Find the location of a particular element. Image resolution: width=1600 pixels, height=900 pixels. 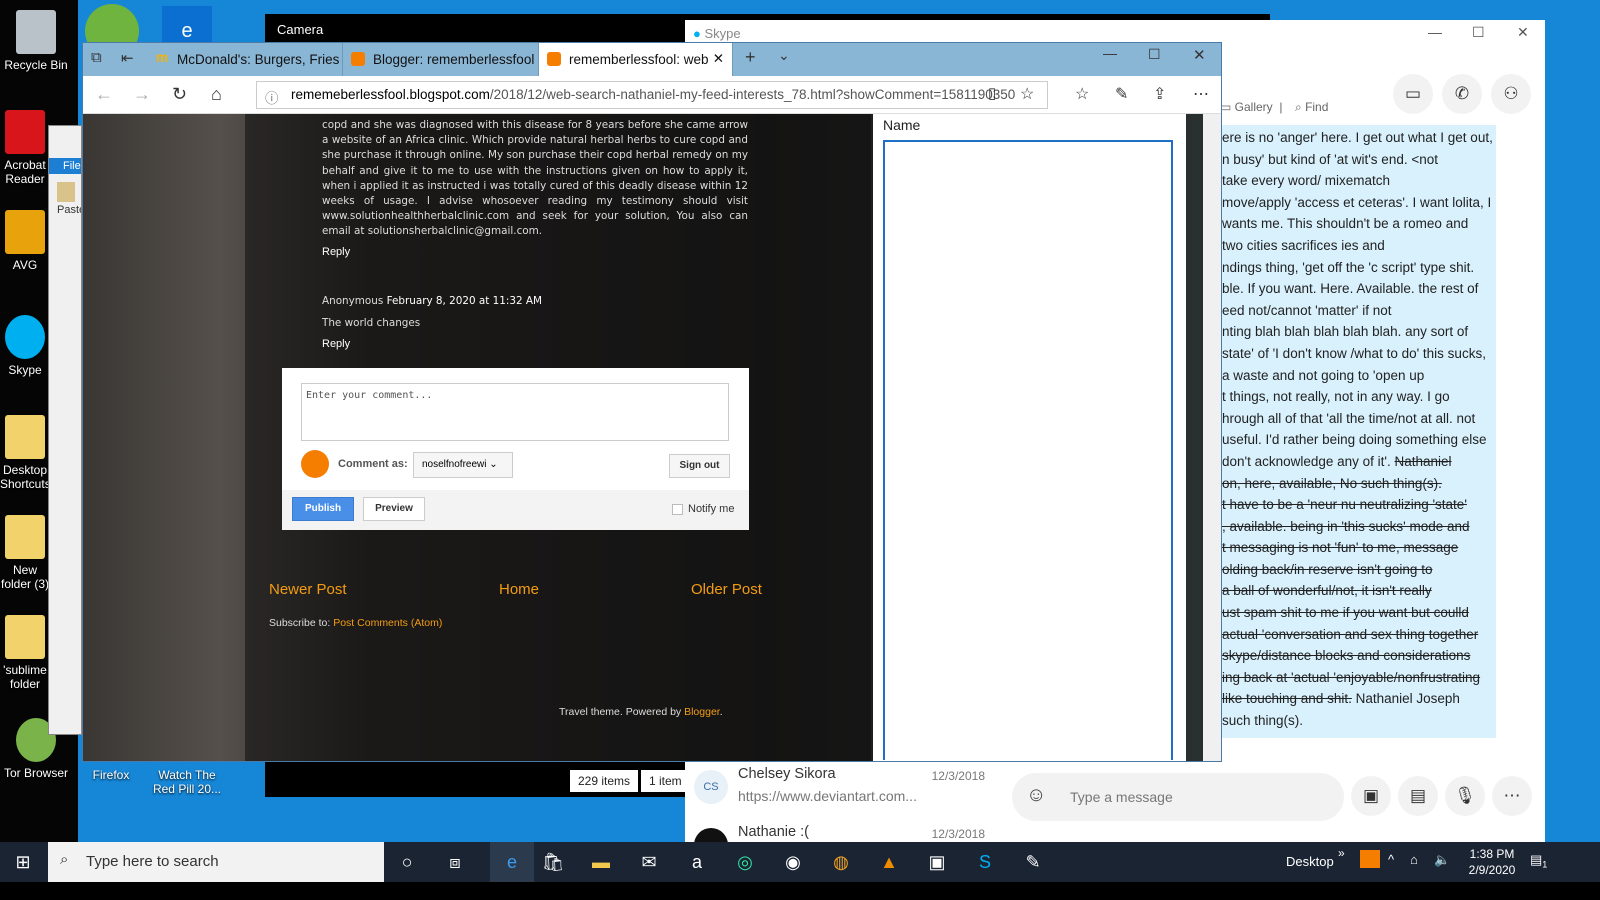

comment-as-select: noselfnofreewi ⌄ is located at coordinates (463, 465).